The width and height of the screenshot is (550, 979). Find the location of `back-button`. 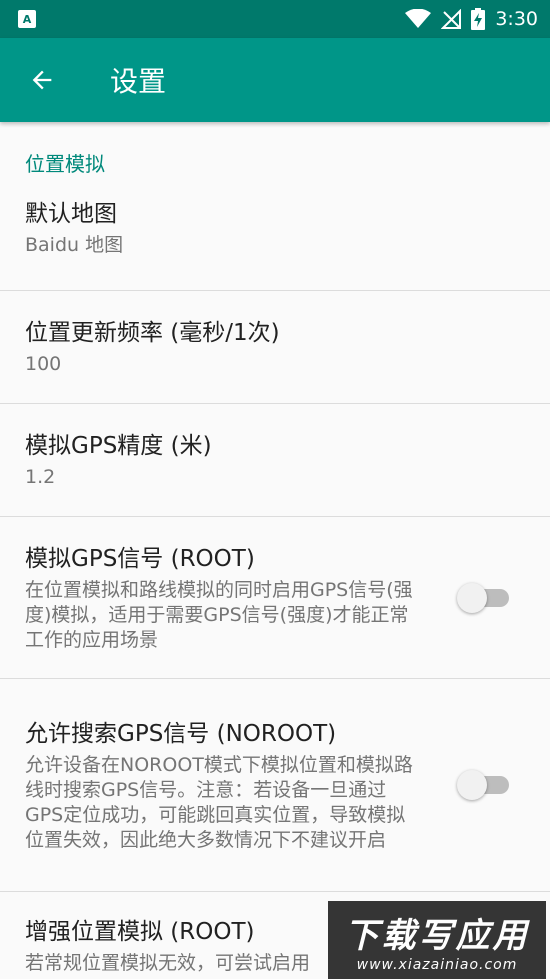

back-button is located at coordinates (42, 80).